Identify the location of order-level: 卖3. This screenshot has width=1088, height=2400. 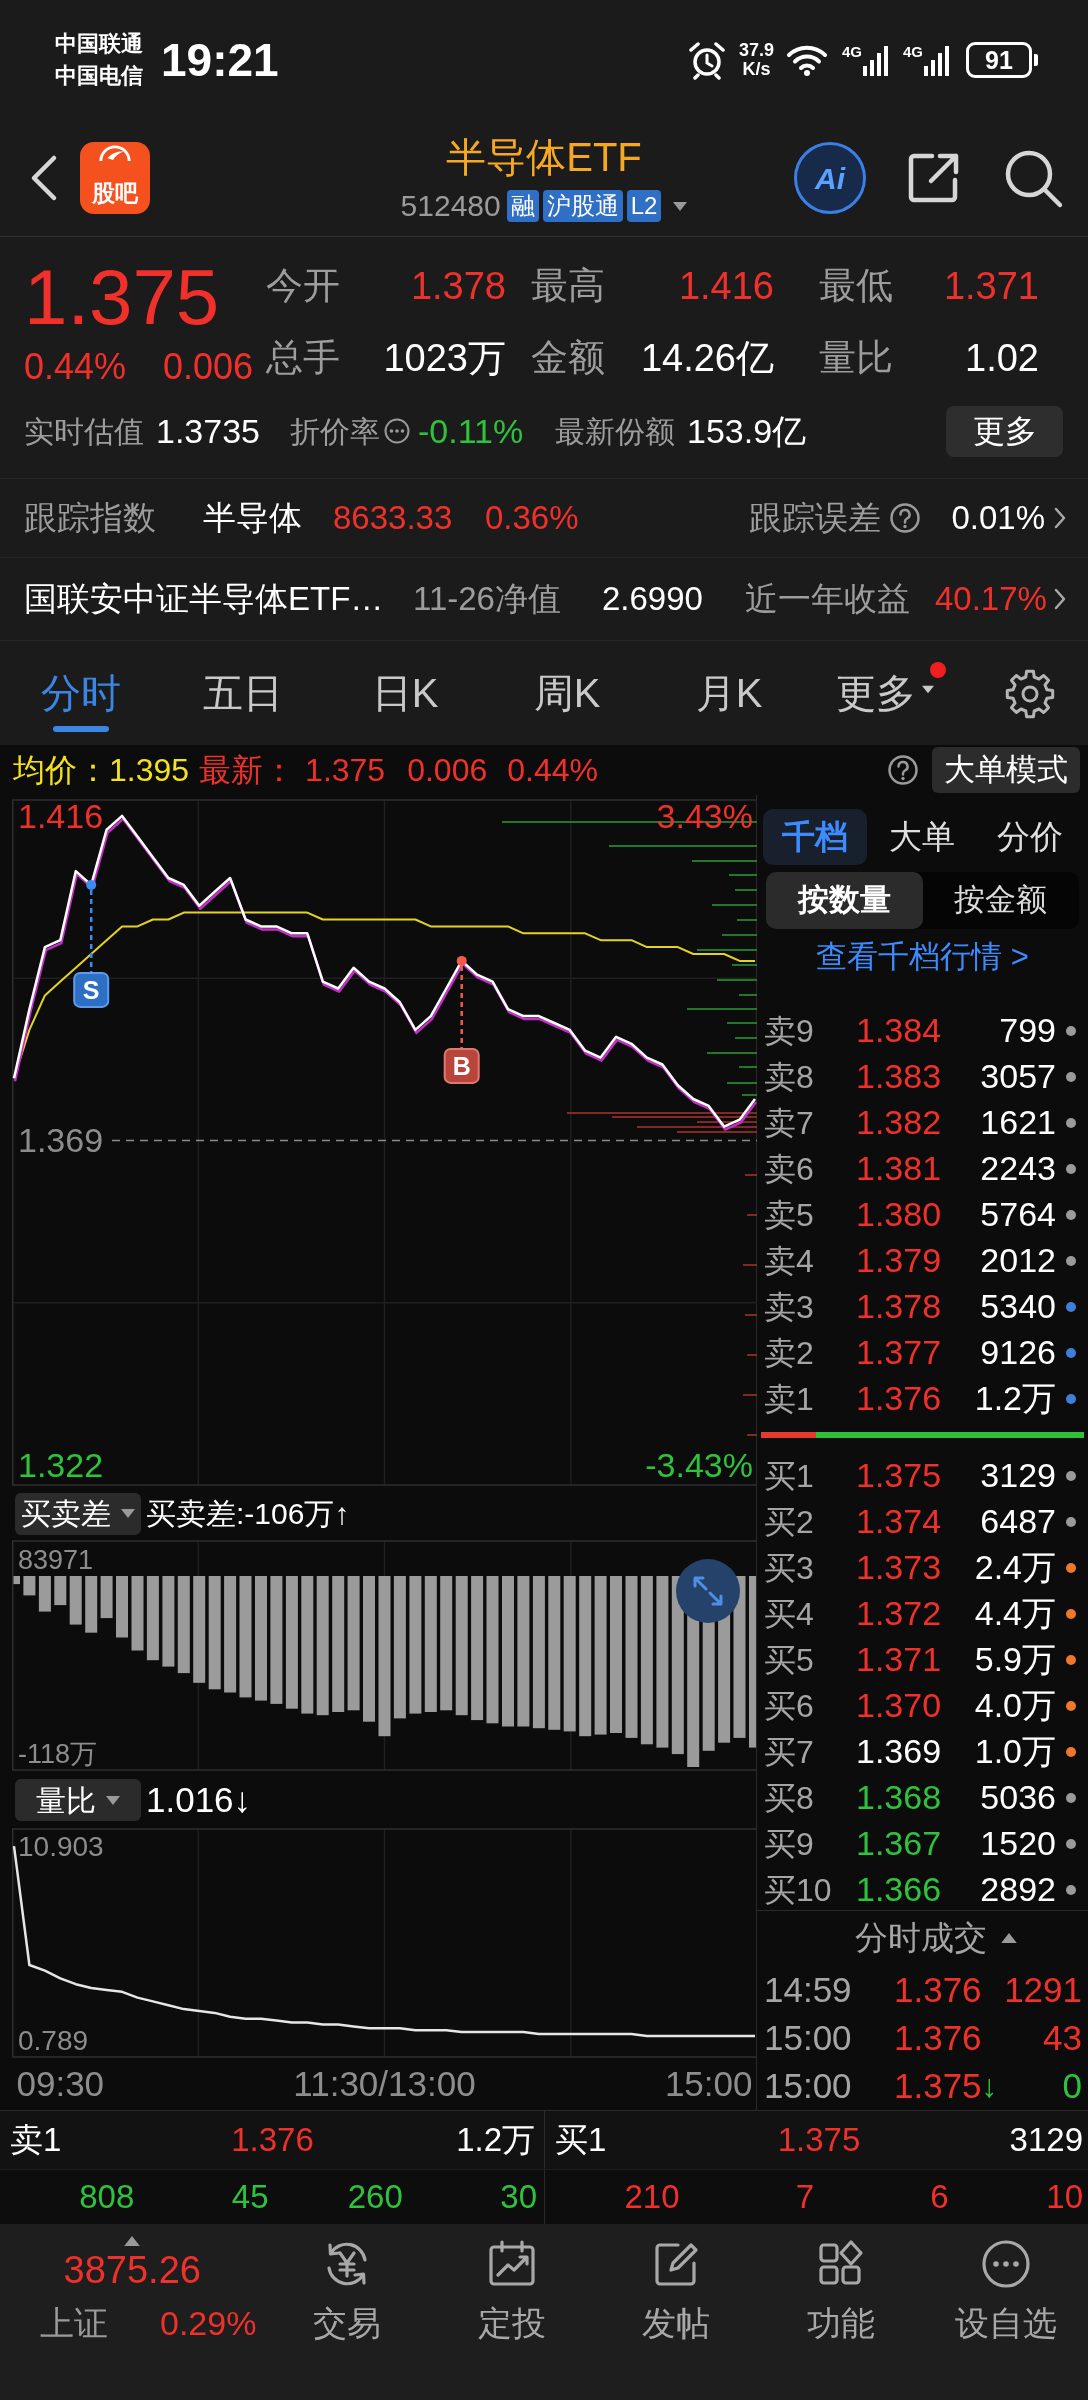
(789, 1307).